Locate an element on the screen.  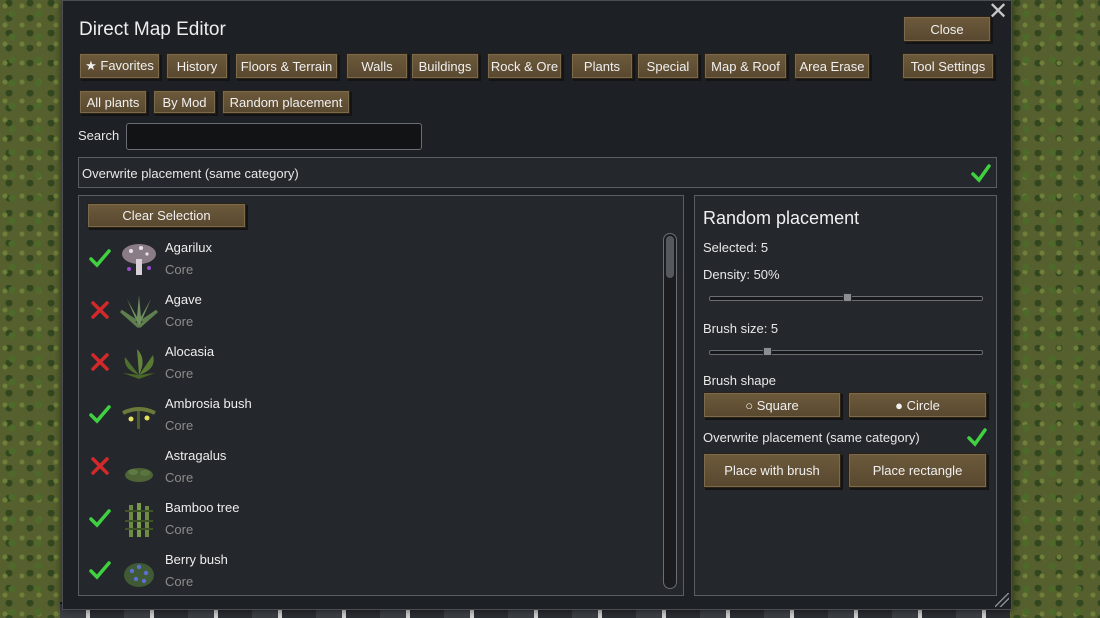
subtab-by-mod: By Mod is located at coordinates (184, 102).